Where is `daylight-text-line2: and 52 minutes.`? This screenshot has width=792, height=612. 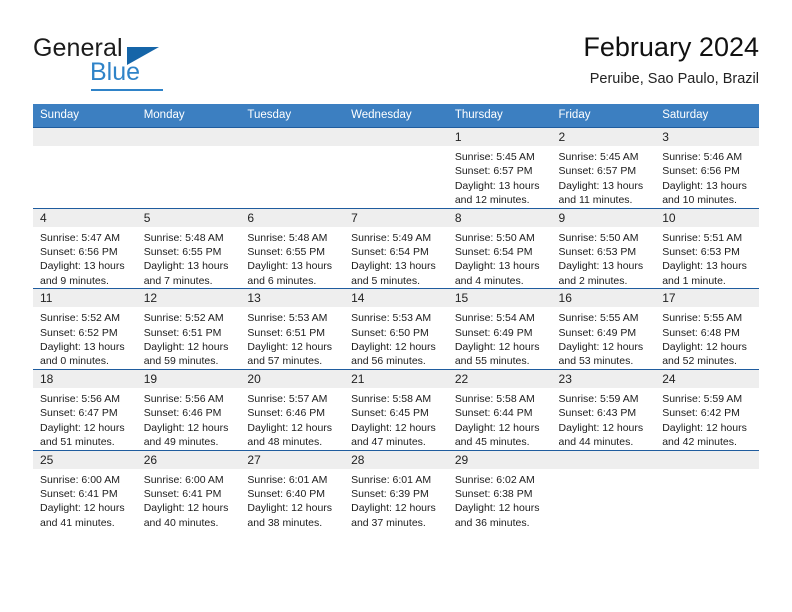 daylight-text-line2: and 52 minutes. is located at coordinates (699, 361).